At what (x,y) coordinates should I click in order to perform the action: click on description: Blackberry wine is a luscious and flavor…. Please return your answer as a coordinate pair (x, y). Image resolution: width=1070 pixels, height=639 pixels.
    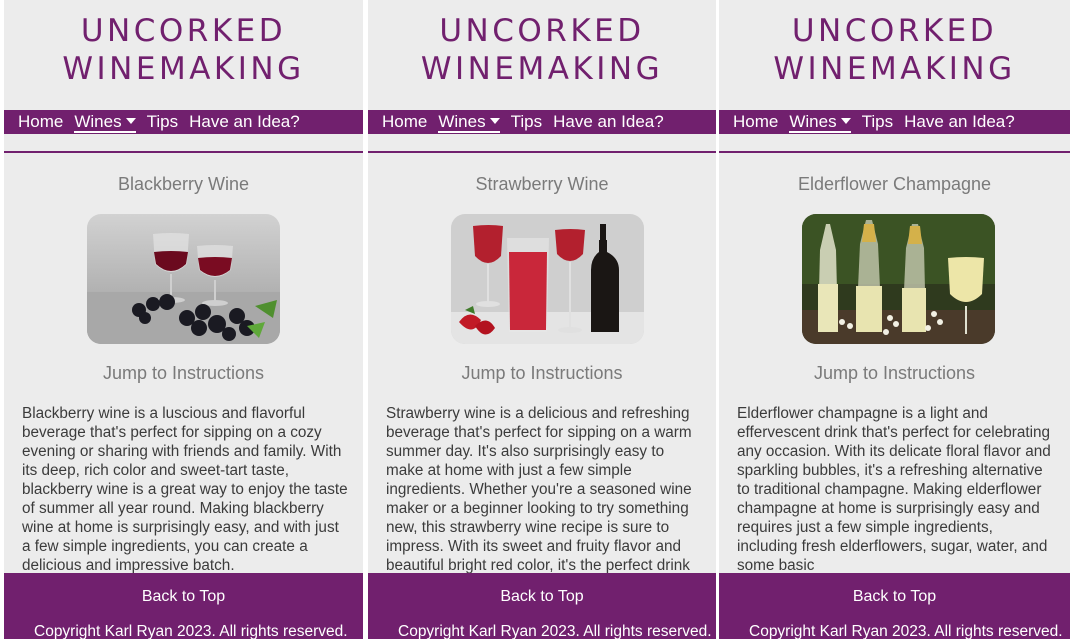
    Looking at the image, I should click on (185, 489).